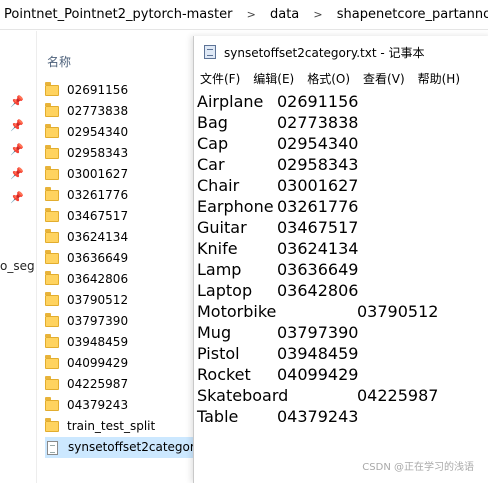  What do you see at coordinates (98, 405) in the screenshot?
I see `file-name: 04379243` at bounding box center [98, 405].